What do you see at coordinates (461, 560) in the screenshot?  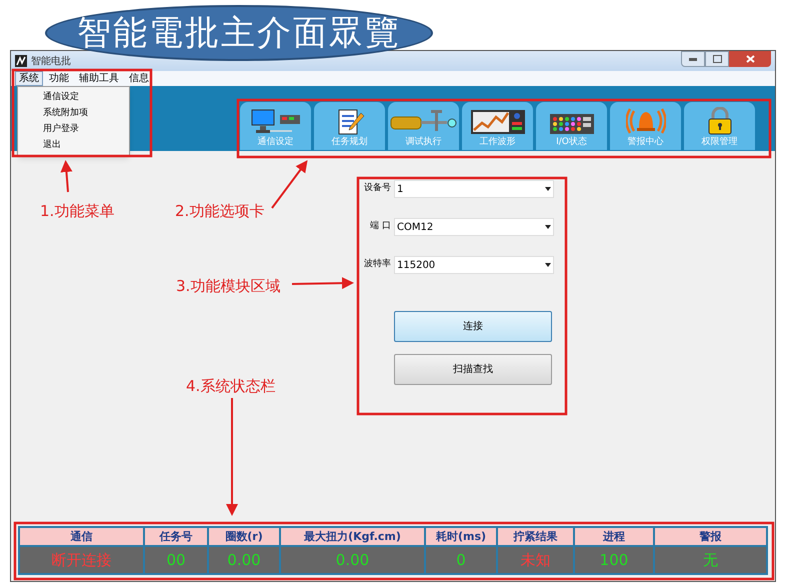 I see `status-value: 0` at bounding box center [461, 560].